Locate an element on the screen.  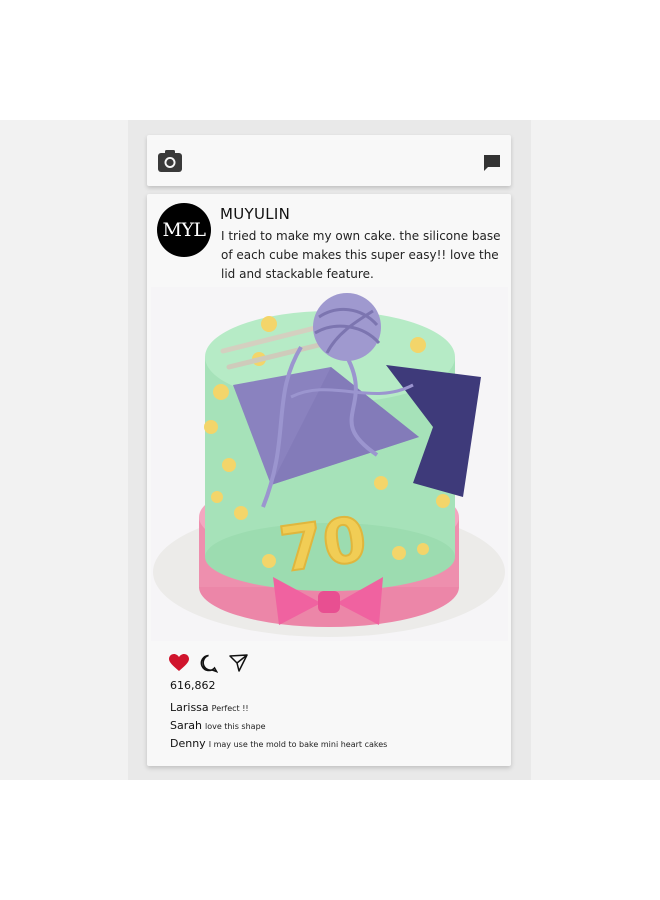
comment-user: Denny is located at coordinates (188, 743).